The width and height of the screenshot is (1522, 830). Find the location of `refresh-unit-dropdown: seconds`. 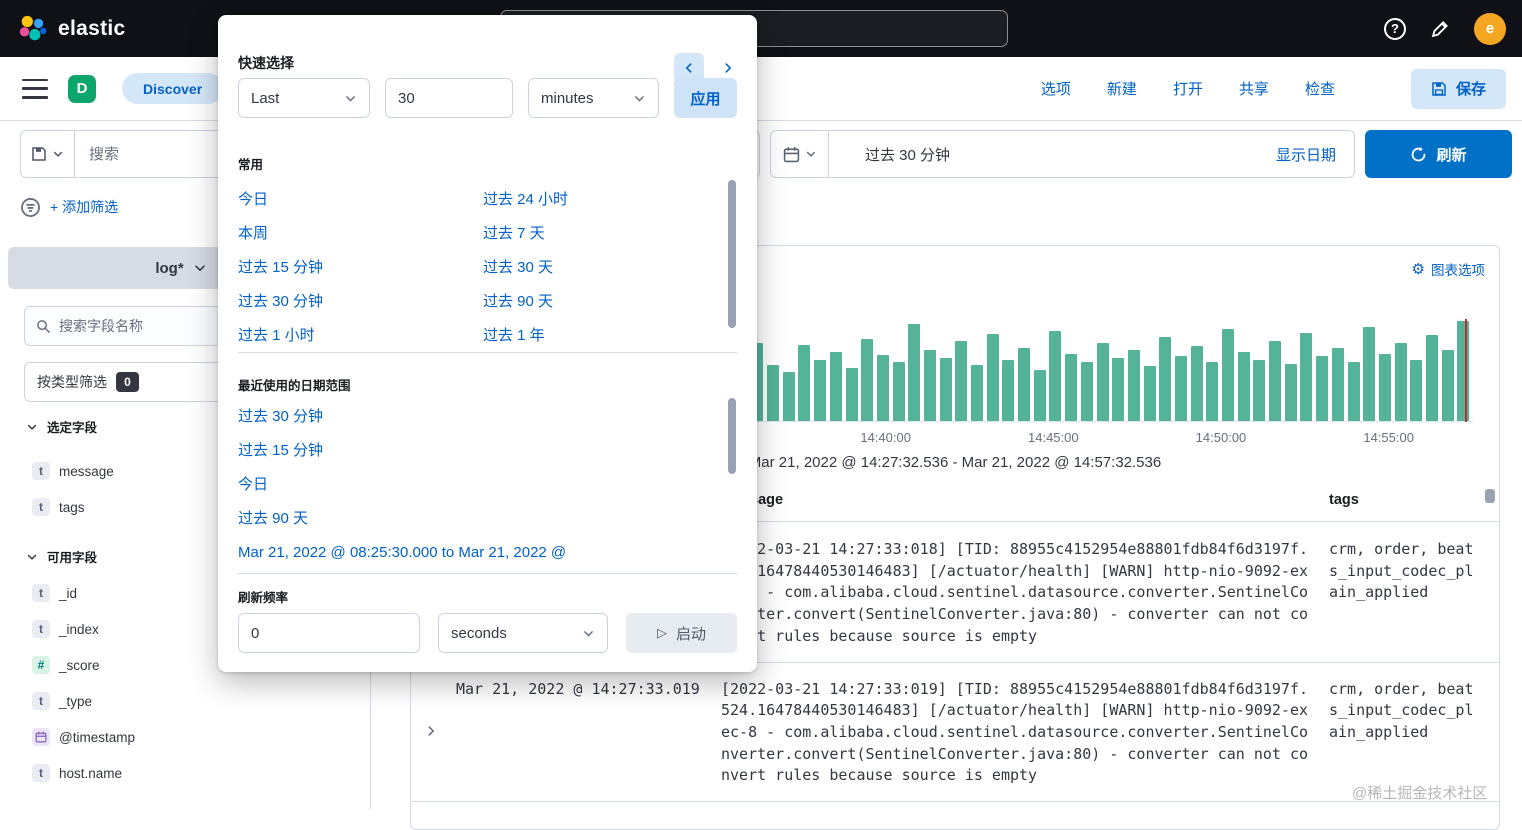

refresh-unit-dropdown: seconds is located at coordinates (523, 633).